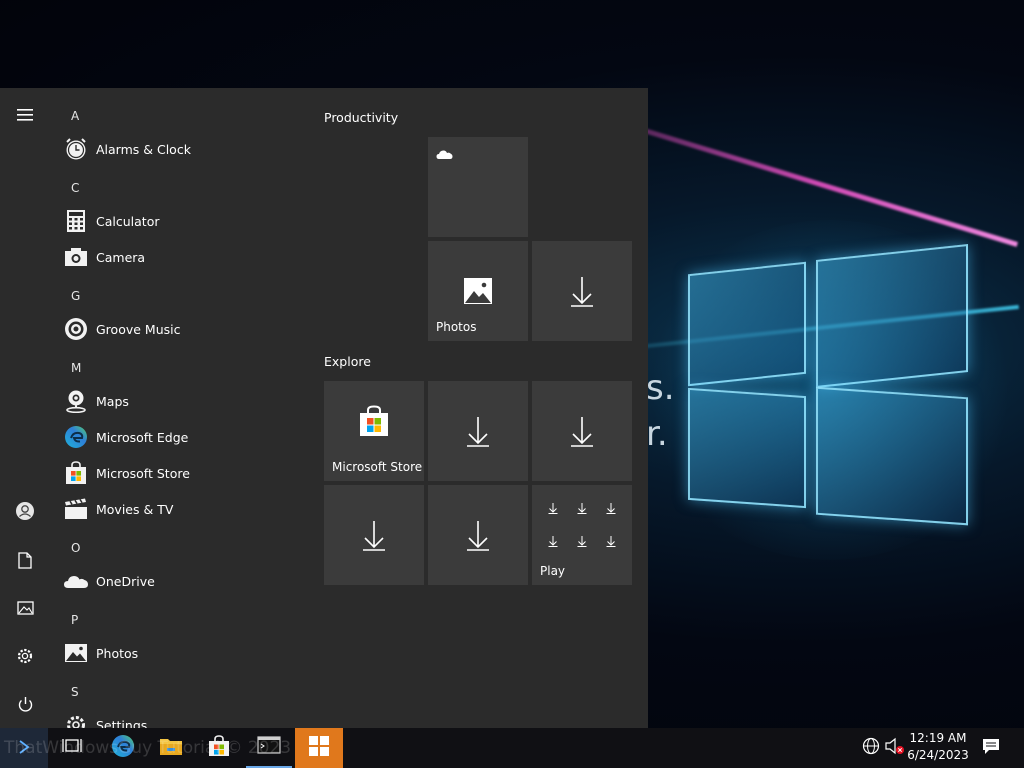 This screenshot has width=1024, height=768. I want to click on desktop-text-fragment: r., so click(657, 434).